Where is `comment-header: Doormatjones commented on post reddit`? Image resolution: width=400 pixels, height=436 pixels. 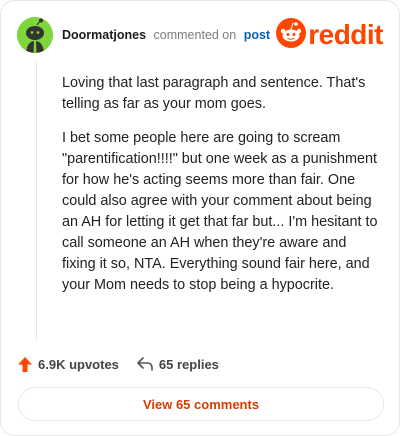 comment-header: Doormatjones commented on post reddit is located at coordinates (200, 35).